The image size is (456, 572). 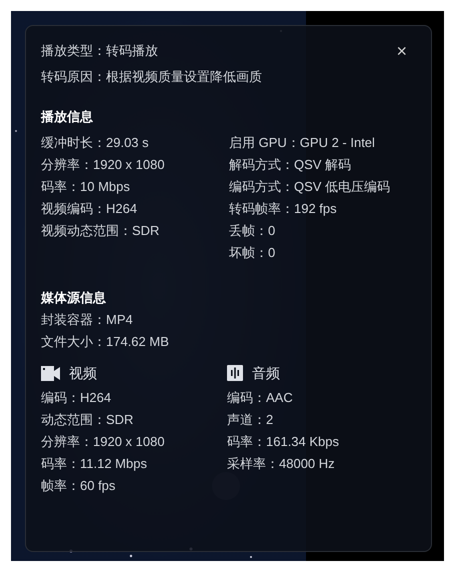 I want to click on info-text: 丢帧：0, so click(x=252, y=231).